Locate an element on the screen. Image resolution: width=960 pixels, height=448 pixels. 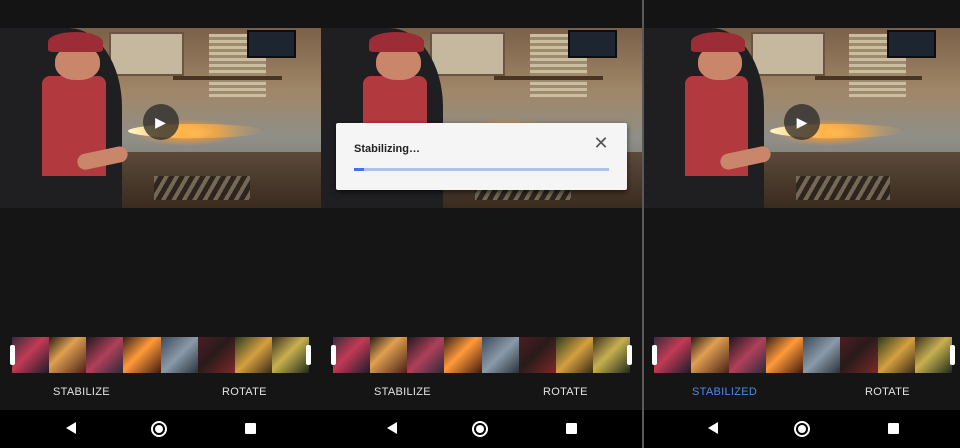
close-icon: ✕ is located at coordinates (601, 143).